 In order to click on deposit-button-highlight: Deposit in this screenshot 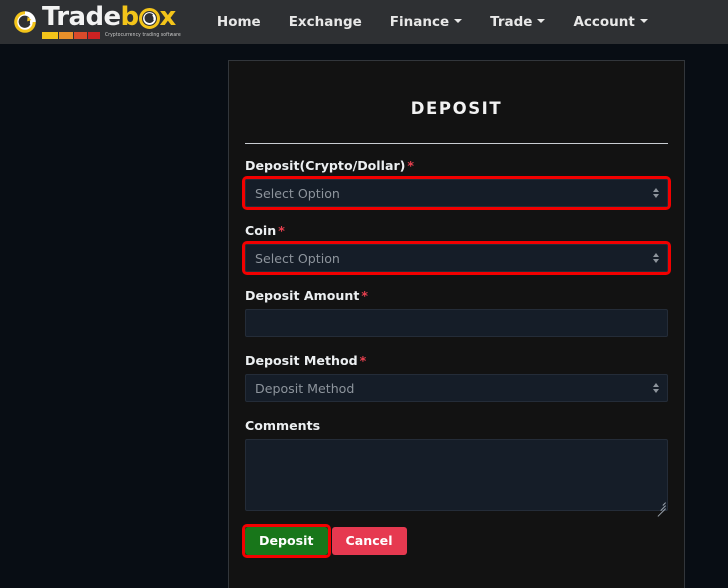, I will do `click(286, 541)`.